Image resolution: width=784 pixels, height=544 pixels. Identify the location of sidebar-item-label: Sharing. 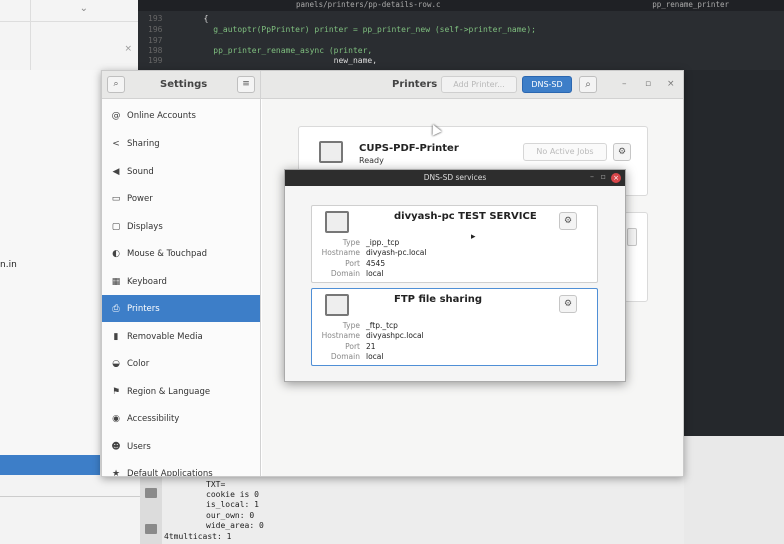
(143, 143).